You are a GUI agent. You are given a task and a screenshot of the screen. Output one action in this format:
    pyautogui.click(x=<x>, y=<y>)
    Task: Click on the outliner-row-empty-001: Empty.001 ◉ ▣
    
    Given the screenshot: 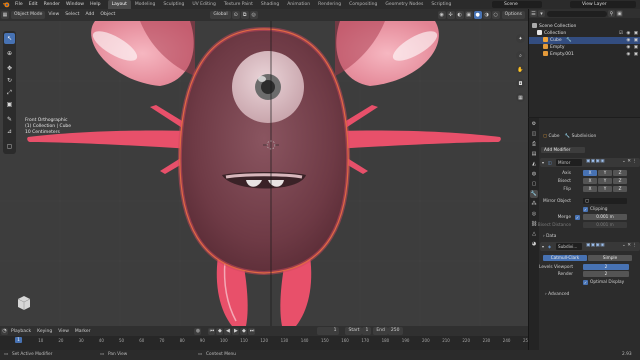 What is the action you would take?
    pyautogui.click(x=584, y=54)
    